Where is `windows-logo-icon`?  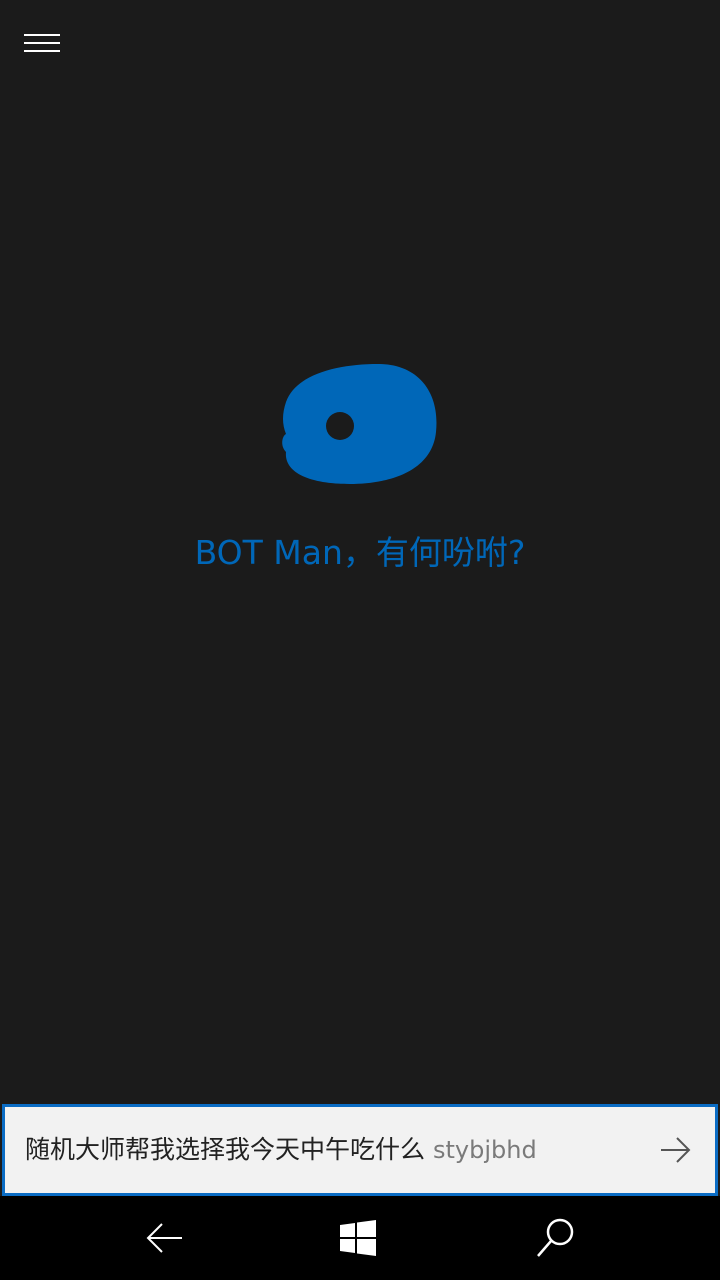
windows-logo-icon is located at coordinates (358, 1238).